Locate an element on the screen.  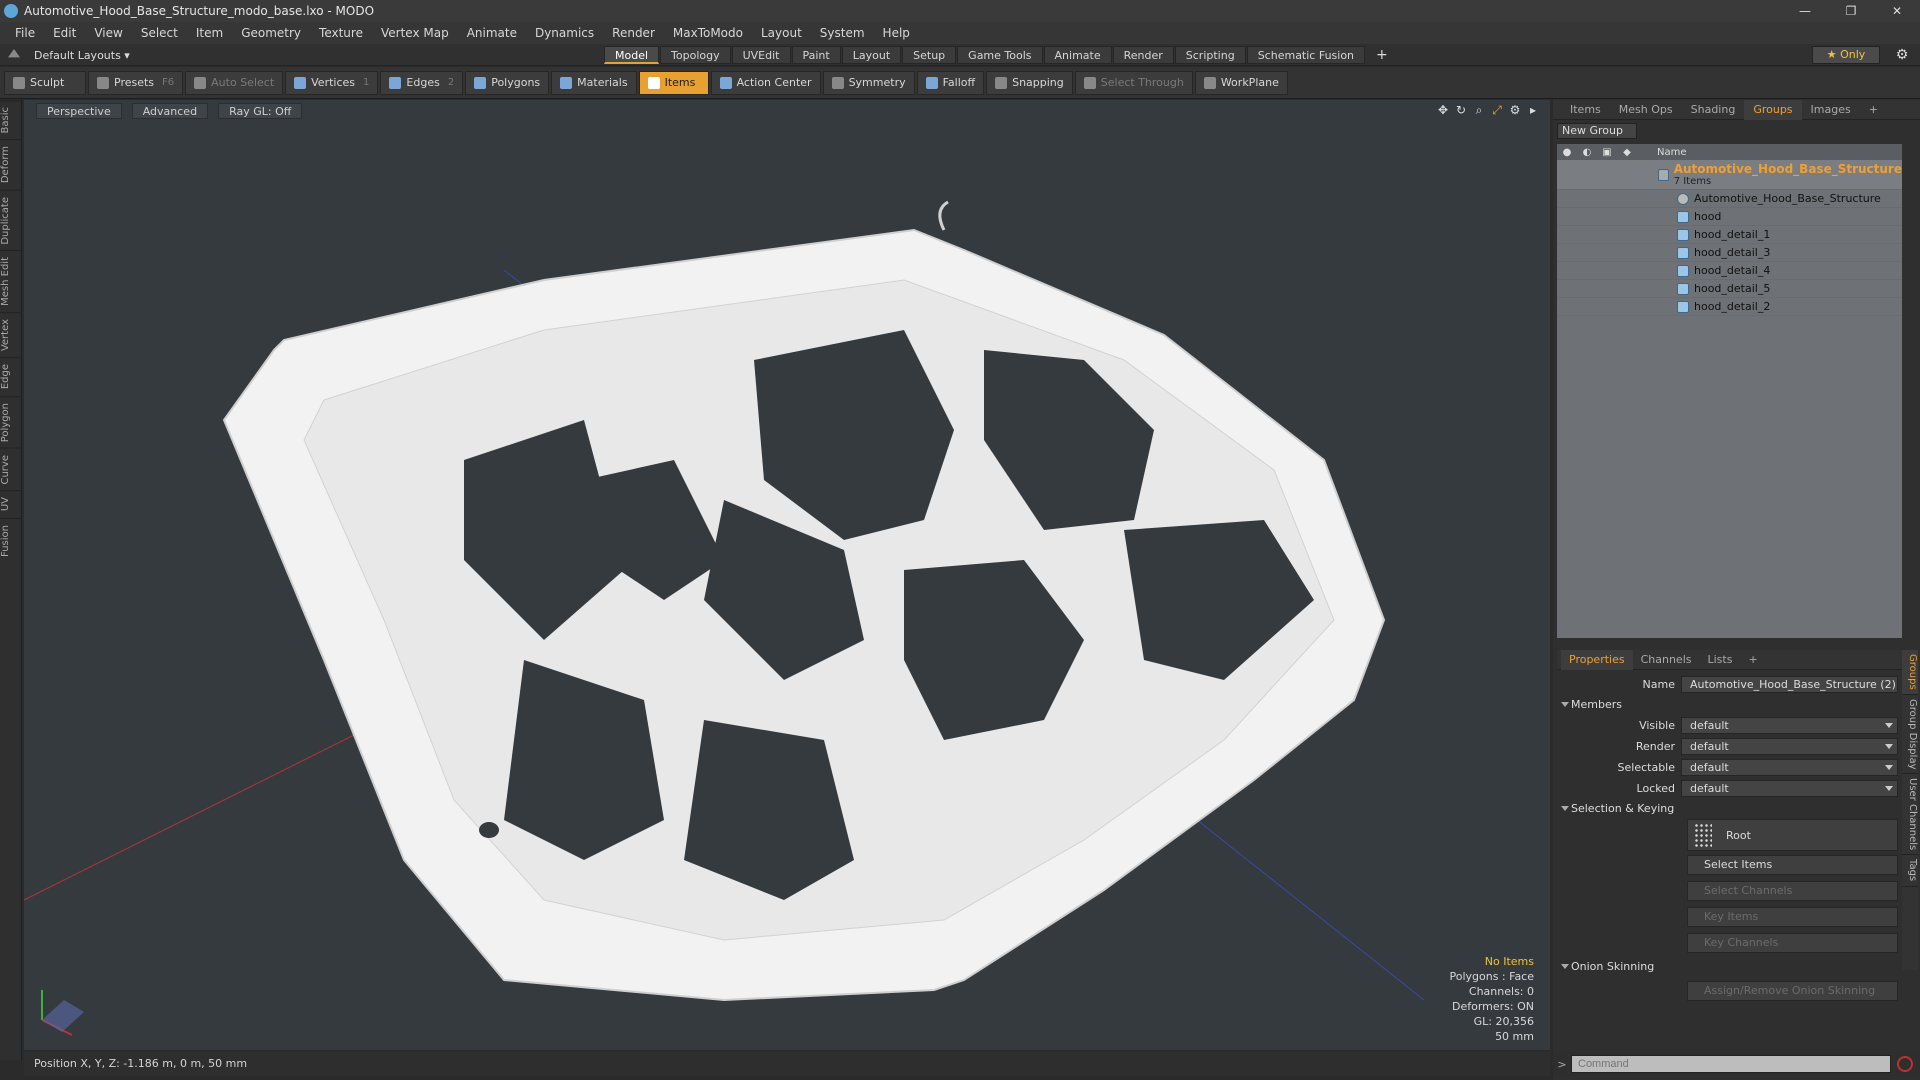
menu-texture: Texture is located at coordinates (341, 33).